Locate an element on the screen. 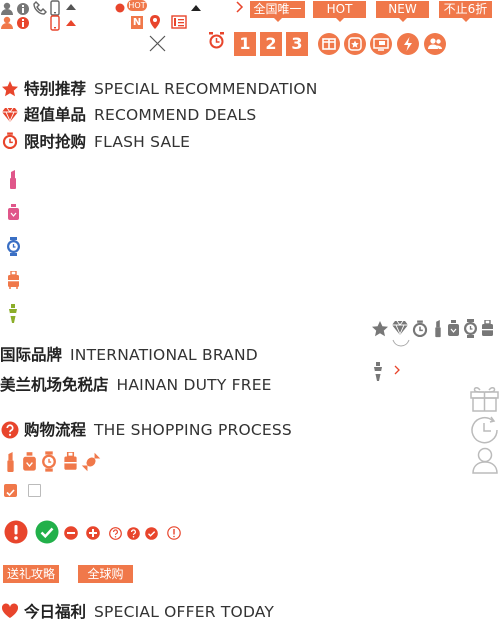 This screenshot has height=640, width=500. luggage-icon is located at coordinates (13, 280).